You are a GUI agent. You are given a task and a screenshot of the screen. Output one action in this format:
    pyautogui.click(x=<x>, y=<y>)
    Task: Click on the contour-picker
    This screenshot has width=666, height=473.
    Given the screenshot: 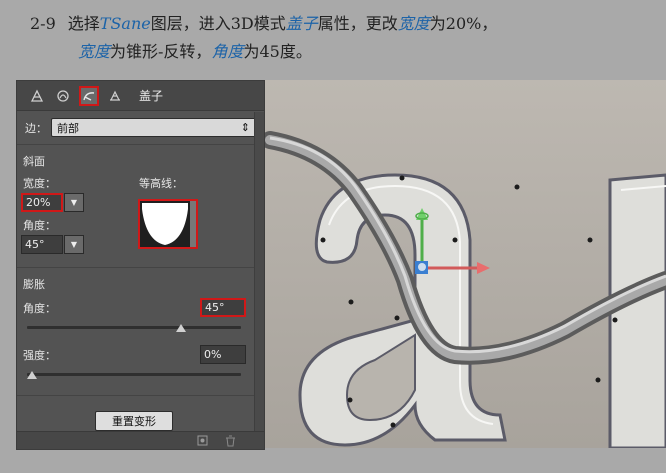 What is the action you would take?
    pyautogui.click(x=168, y=224)
    